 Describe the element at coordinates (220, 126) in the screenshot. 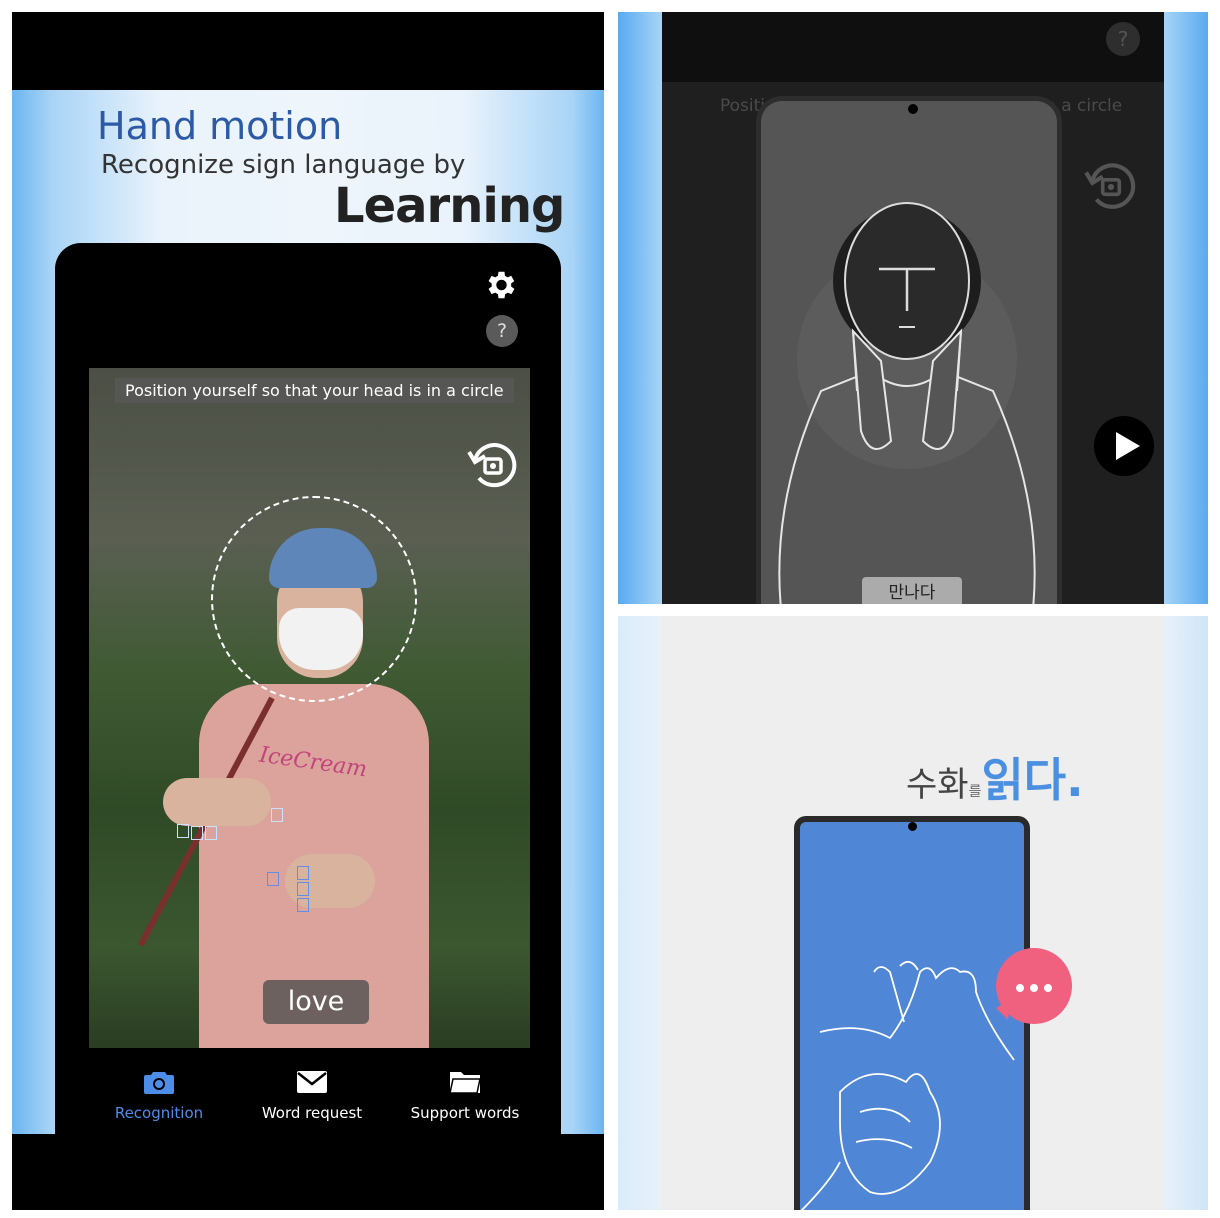

I see `headline-title: Hand motion` at that location.